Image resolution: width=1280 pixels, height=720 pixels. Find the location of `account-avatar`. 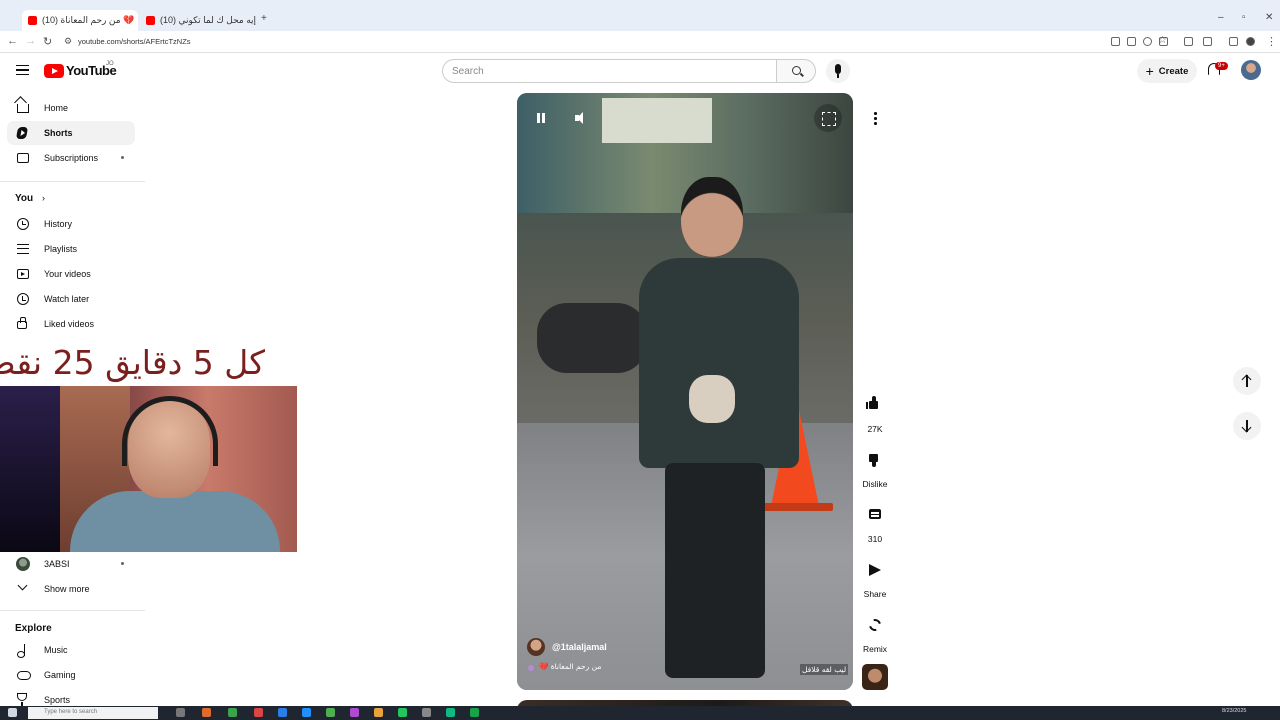

account-avatar is located at coordinates (1251, 70).